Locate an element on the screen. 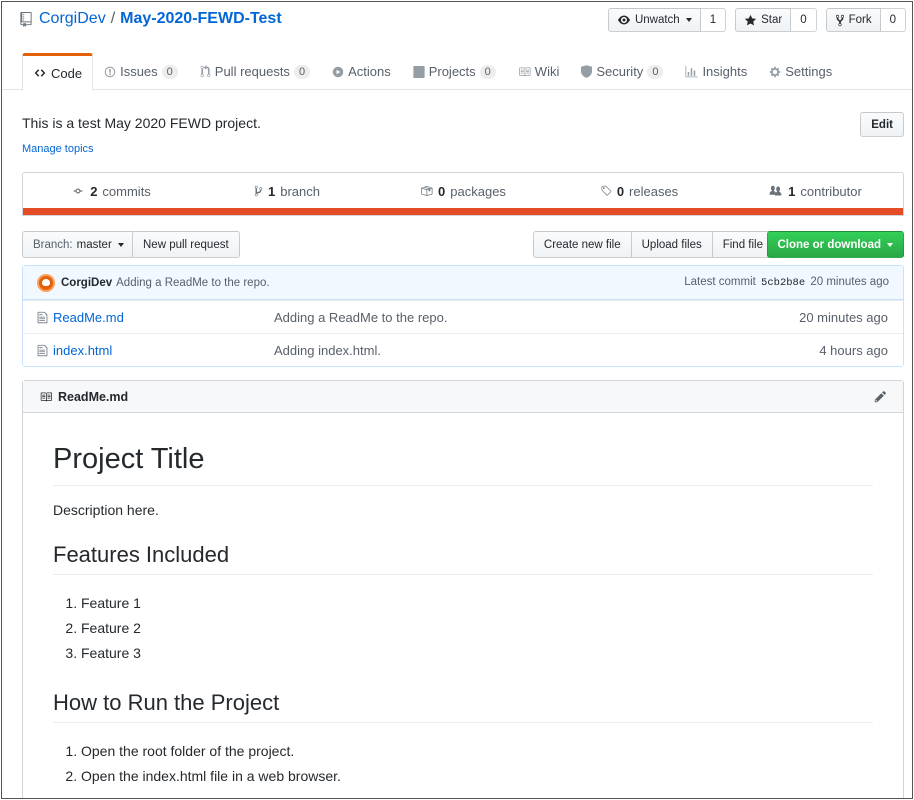 This screenshot has width=914, height=800. edit-description-button: Edit is located at coordinates (882, 124).